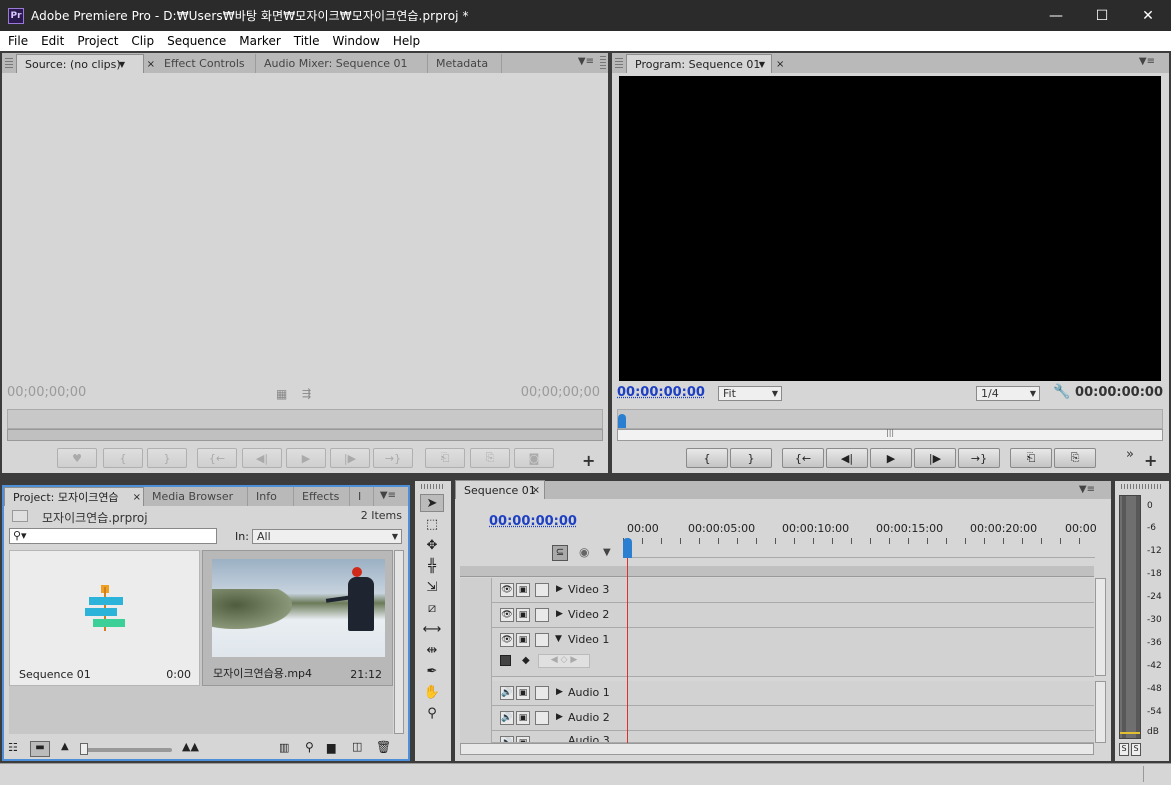 This screenshot has width=1171, height=785. What do you see at coordinates (1100, 712) in the screenshot?
I see `audio-tracks-scrollbar` at bounding box center [1100, 712].